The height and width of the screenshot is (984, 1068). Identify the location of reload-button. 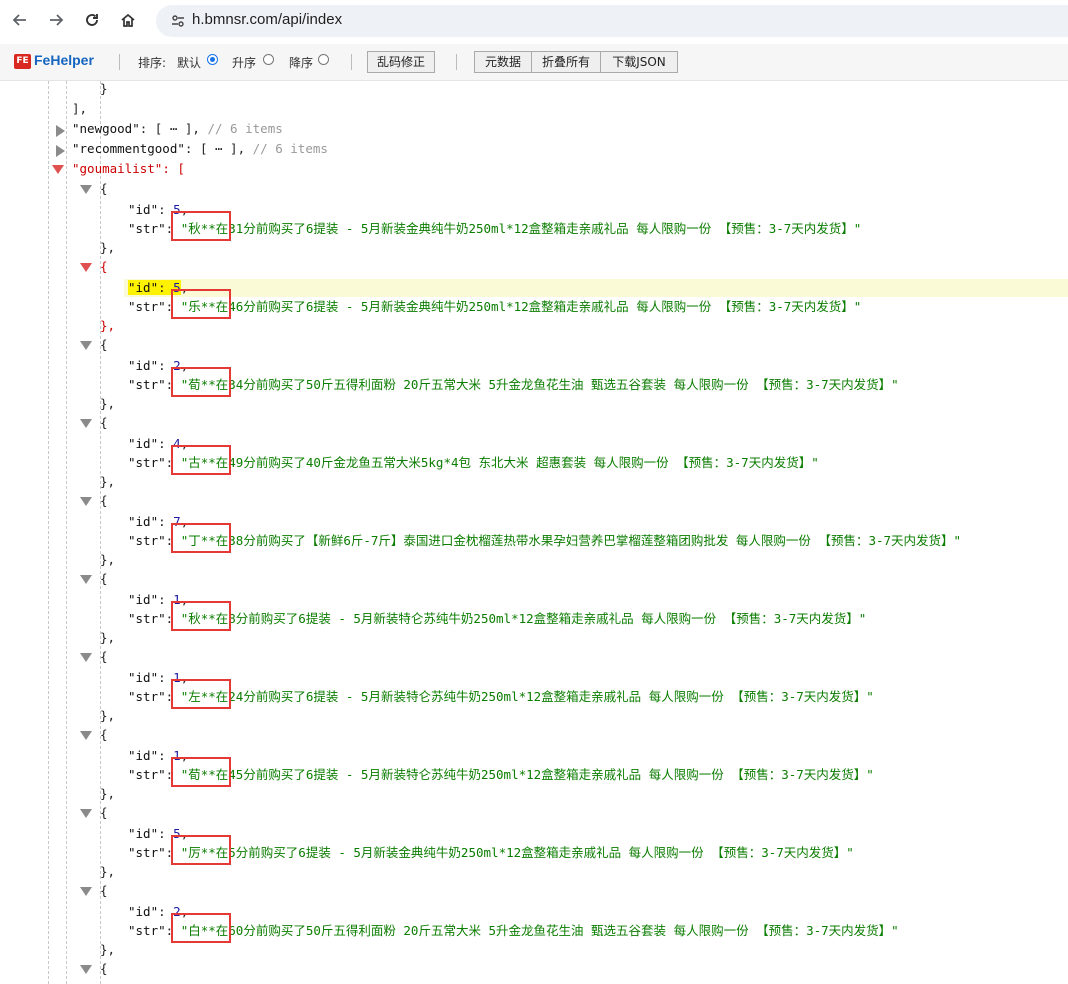
(92, 20).